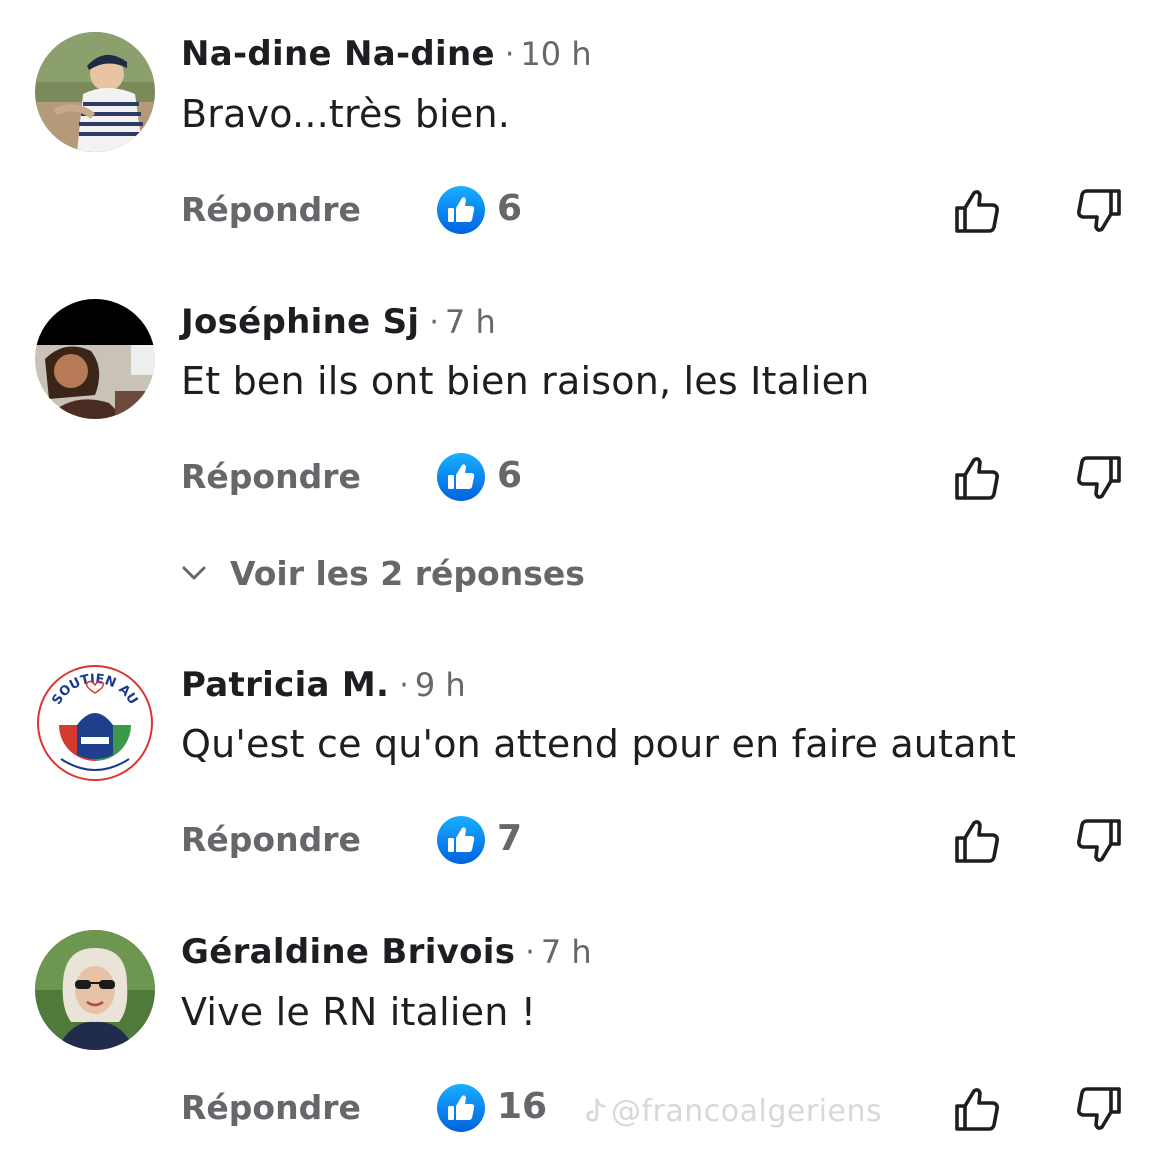 Image resolution: width=1170 pixels, height=1160 pixels. I want to click on avatar-badge-logo: SOUTIEN AU, so click(95, 723).